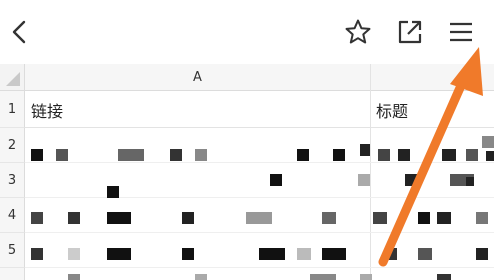 This screenshot has width=494, height=280. I want to click on cell-a1: 链接, so click(47, 110).